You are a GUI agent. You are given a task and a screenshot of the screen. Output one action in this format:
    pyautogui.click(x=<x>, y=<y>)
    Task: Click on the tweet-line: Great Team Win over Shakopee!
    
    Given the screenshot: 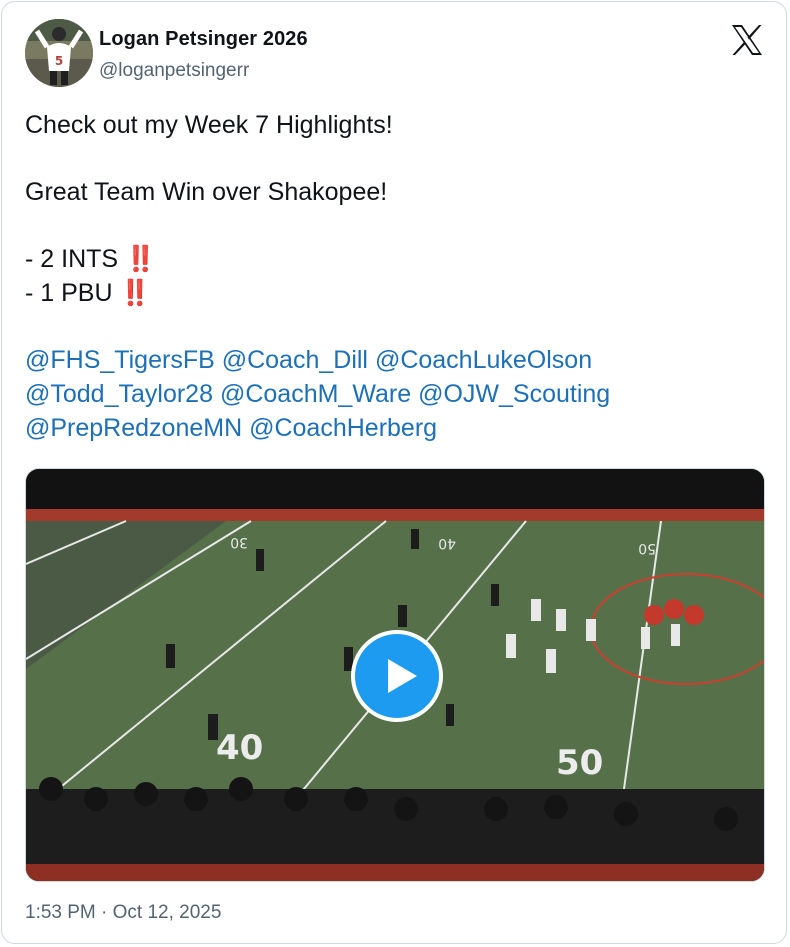 What is the action you would take?
    pyautogui.click(x=206, y=192)
    